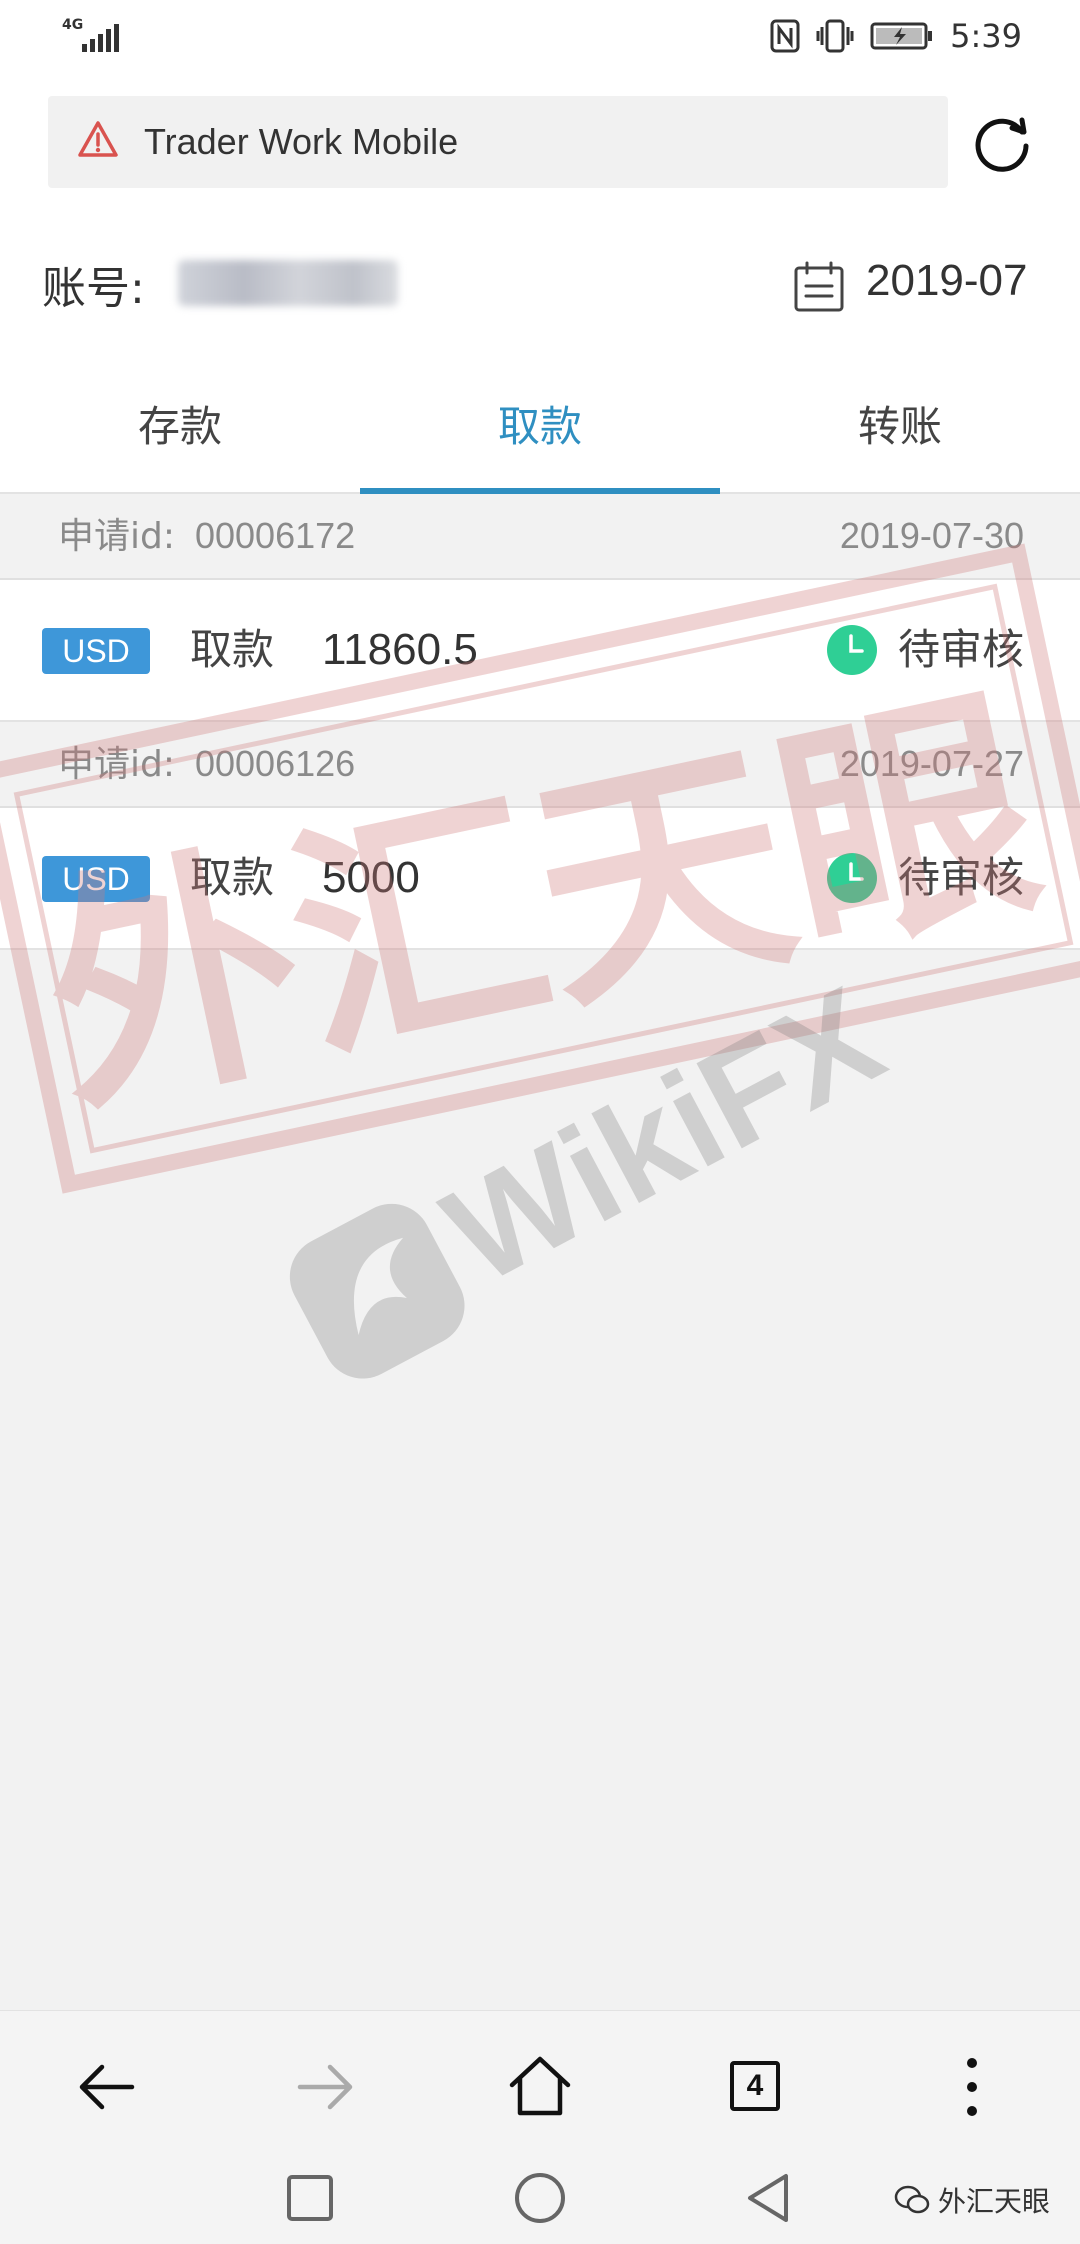 The image size is (1080, 2244). Describe the element at coordinates (755, 2086) in the screenshot. I see `tabs-icon: 4` at that location.